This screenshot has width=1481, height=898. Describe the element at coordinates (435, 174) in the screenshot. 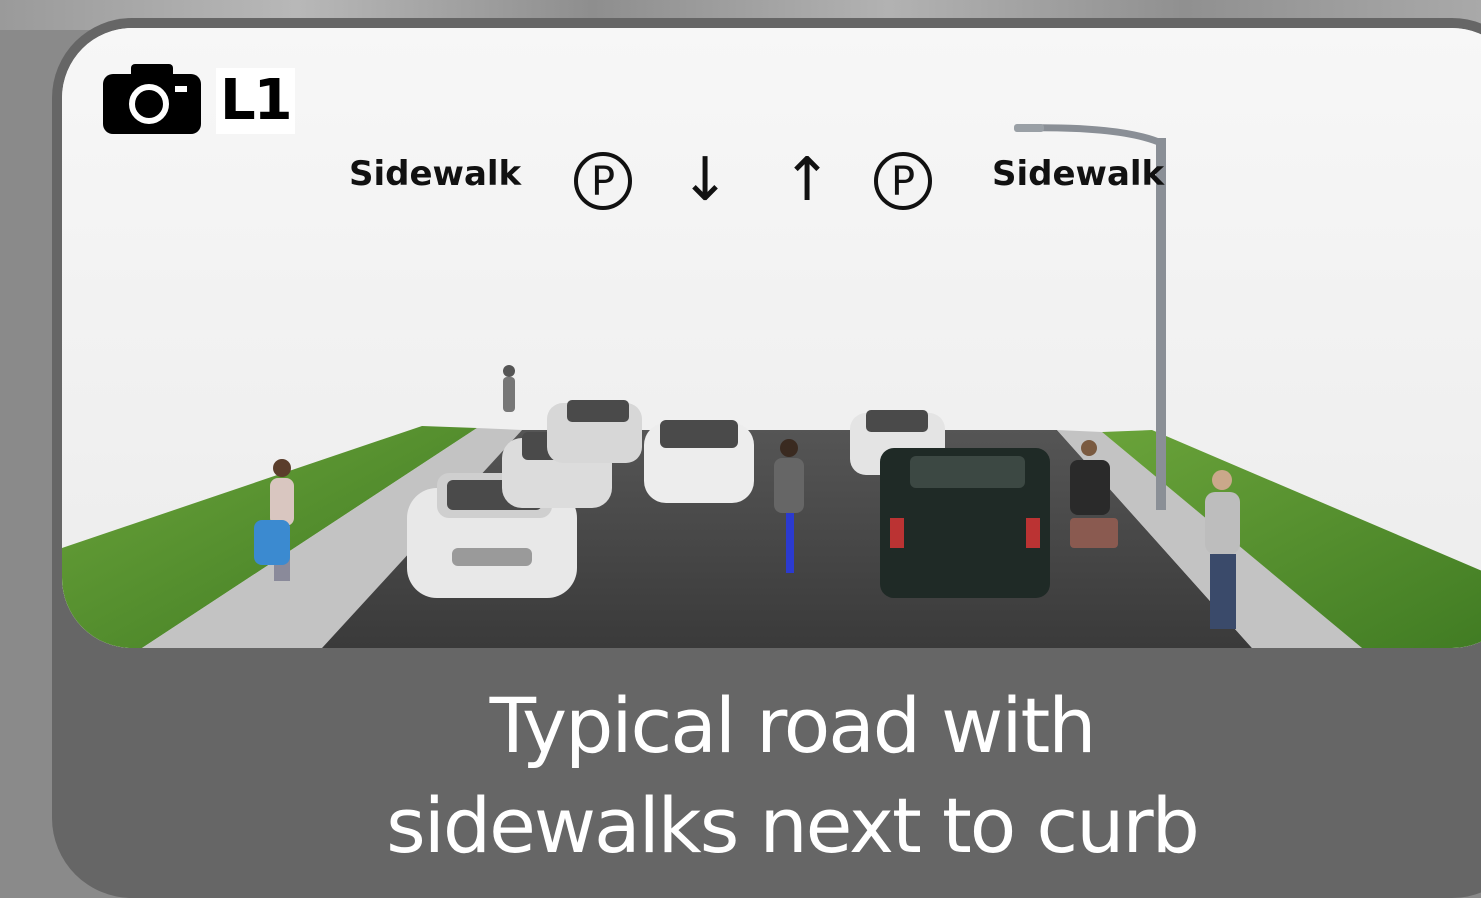

I see `left-sidewalk-label: Sidewalk` at that location.